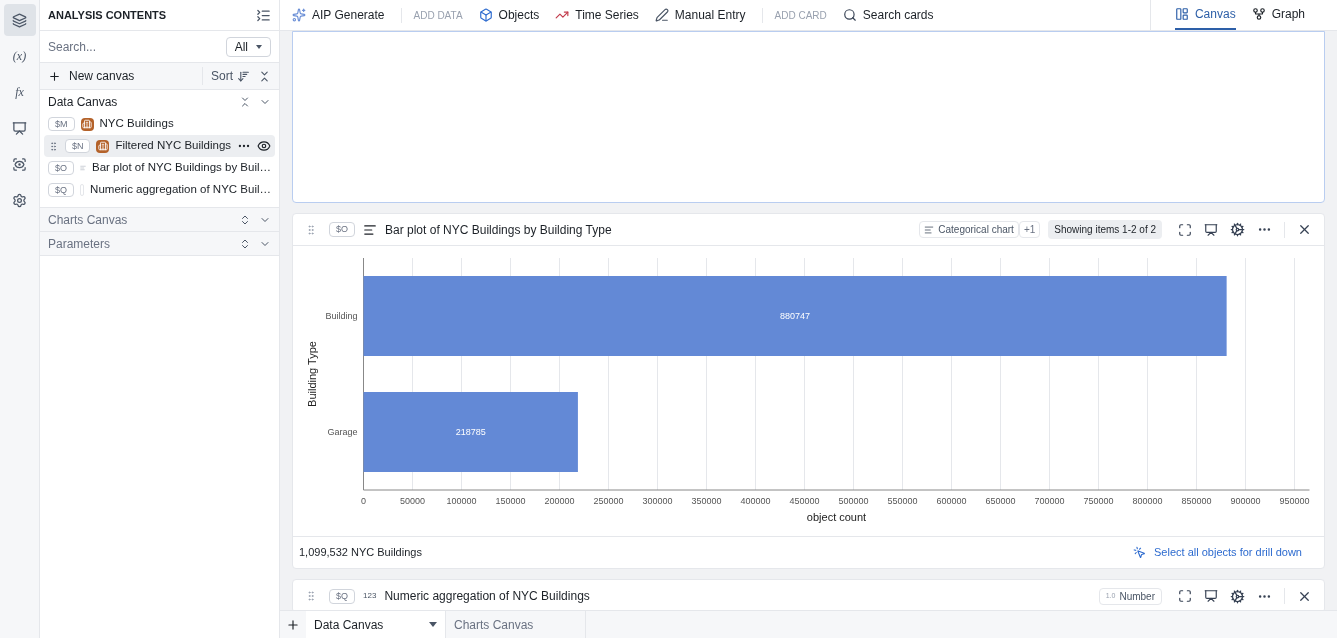 Image resolution: width=1337 pixels, height=638 pixels. What do you see at coordinates (1000, 501) in the screenshot?
I see `tick-label: 650000` at bounding box center [1000, 501].